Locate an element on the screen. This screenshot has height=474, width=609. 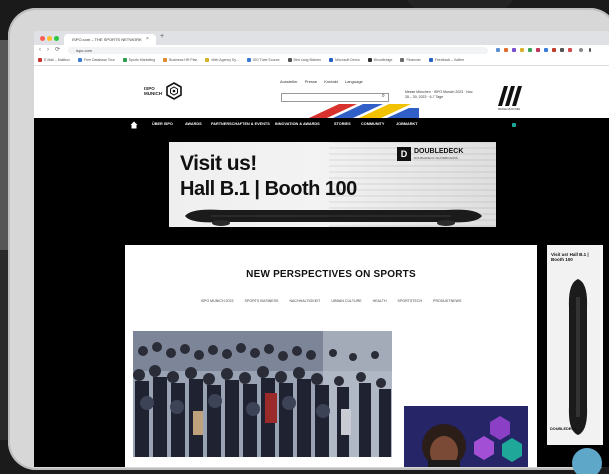
banner-headline: Visit us! is located at coordinates (218, 163).